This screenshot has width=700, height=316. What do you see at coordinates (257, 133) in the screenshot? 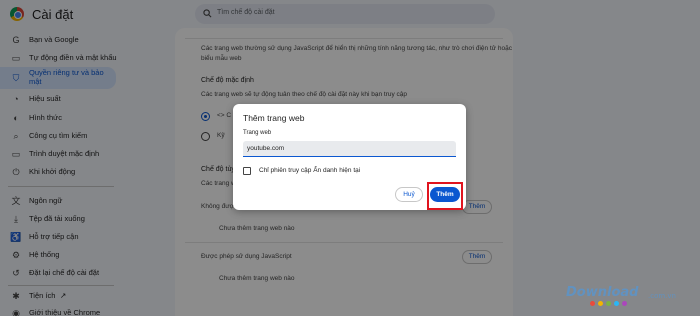
I see `site-field-label: Trang web` at bounding box center [257, 133].